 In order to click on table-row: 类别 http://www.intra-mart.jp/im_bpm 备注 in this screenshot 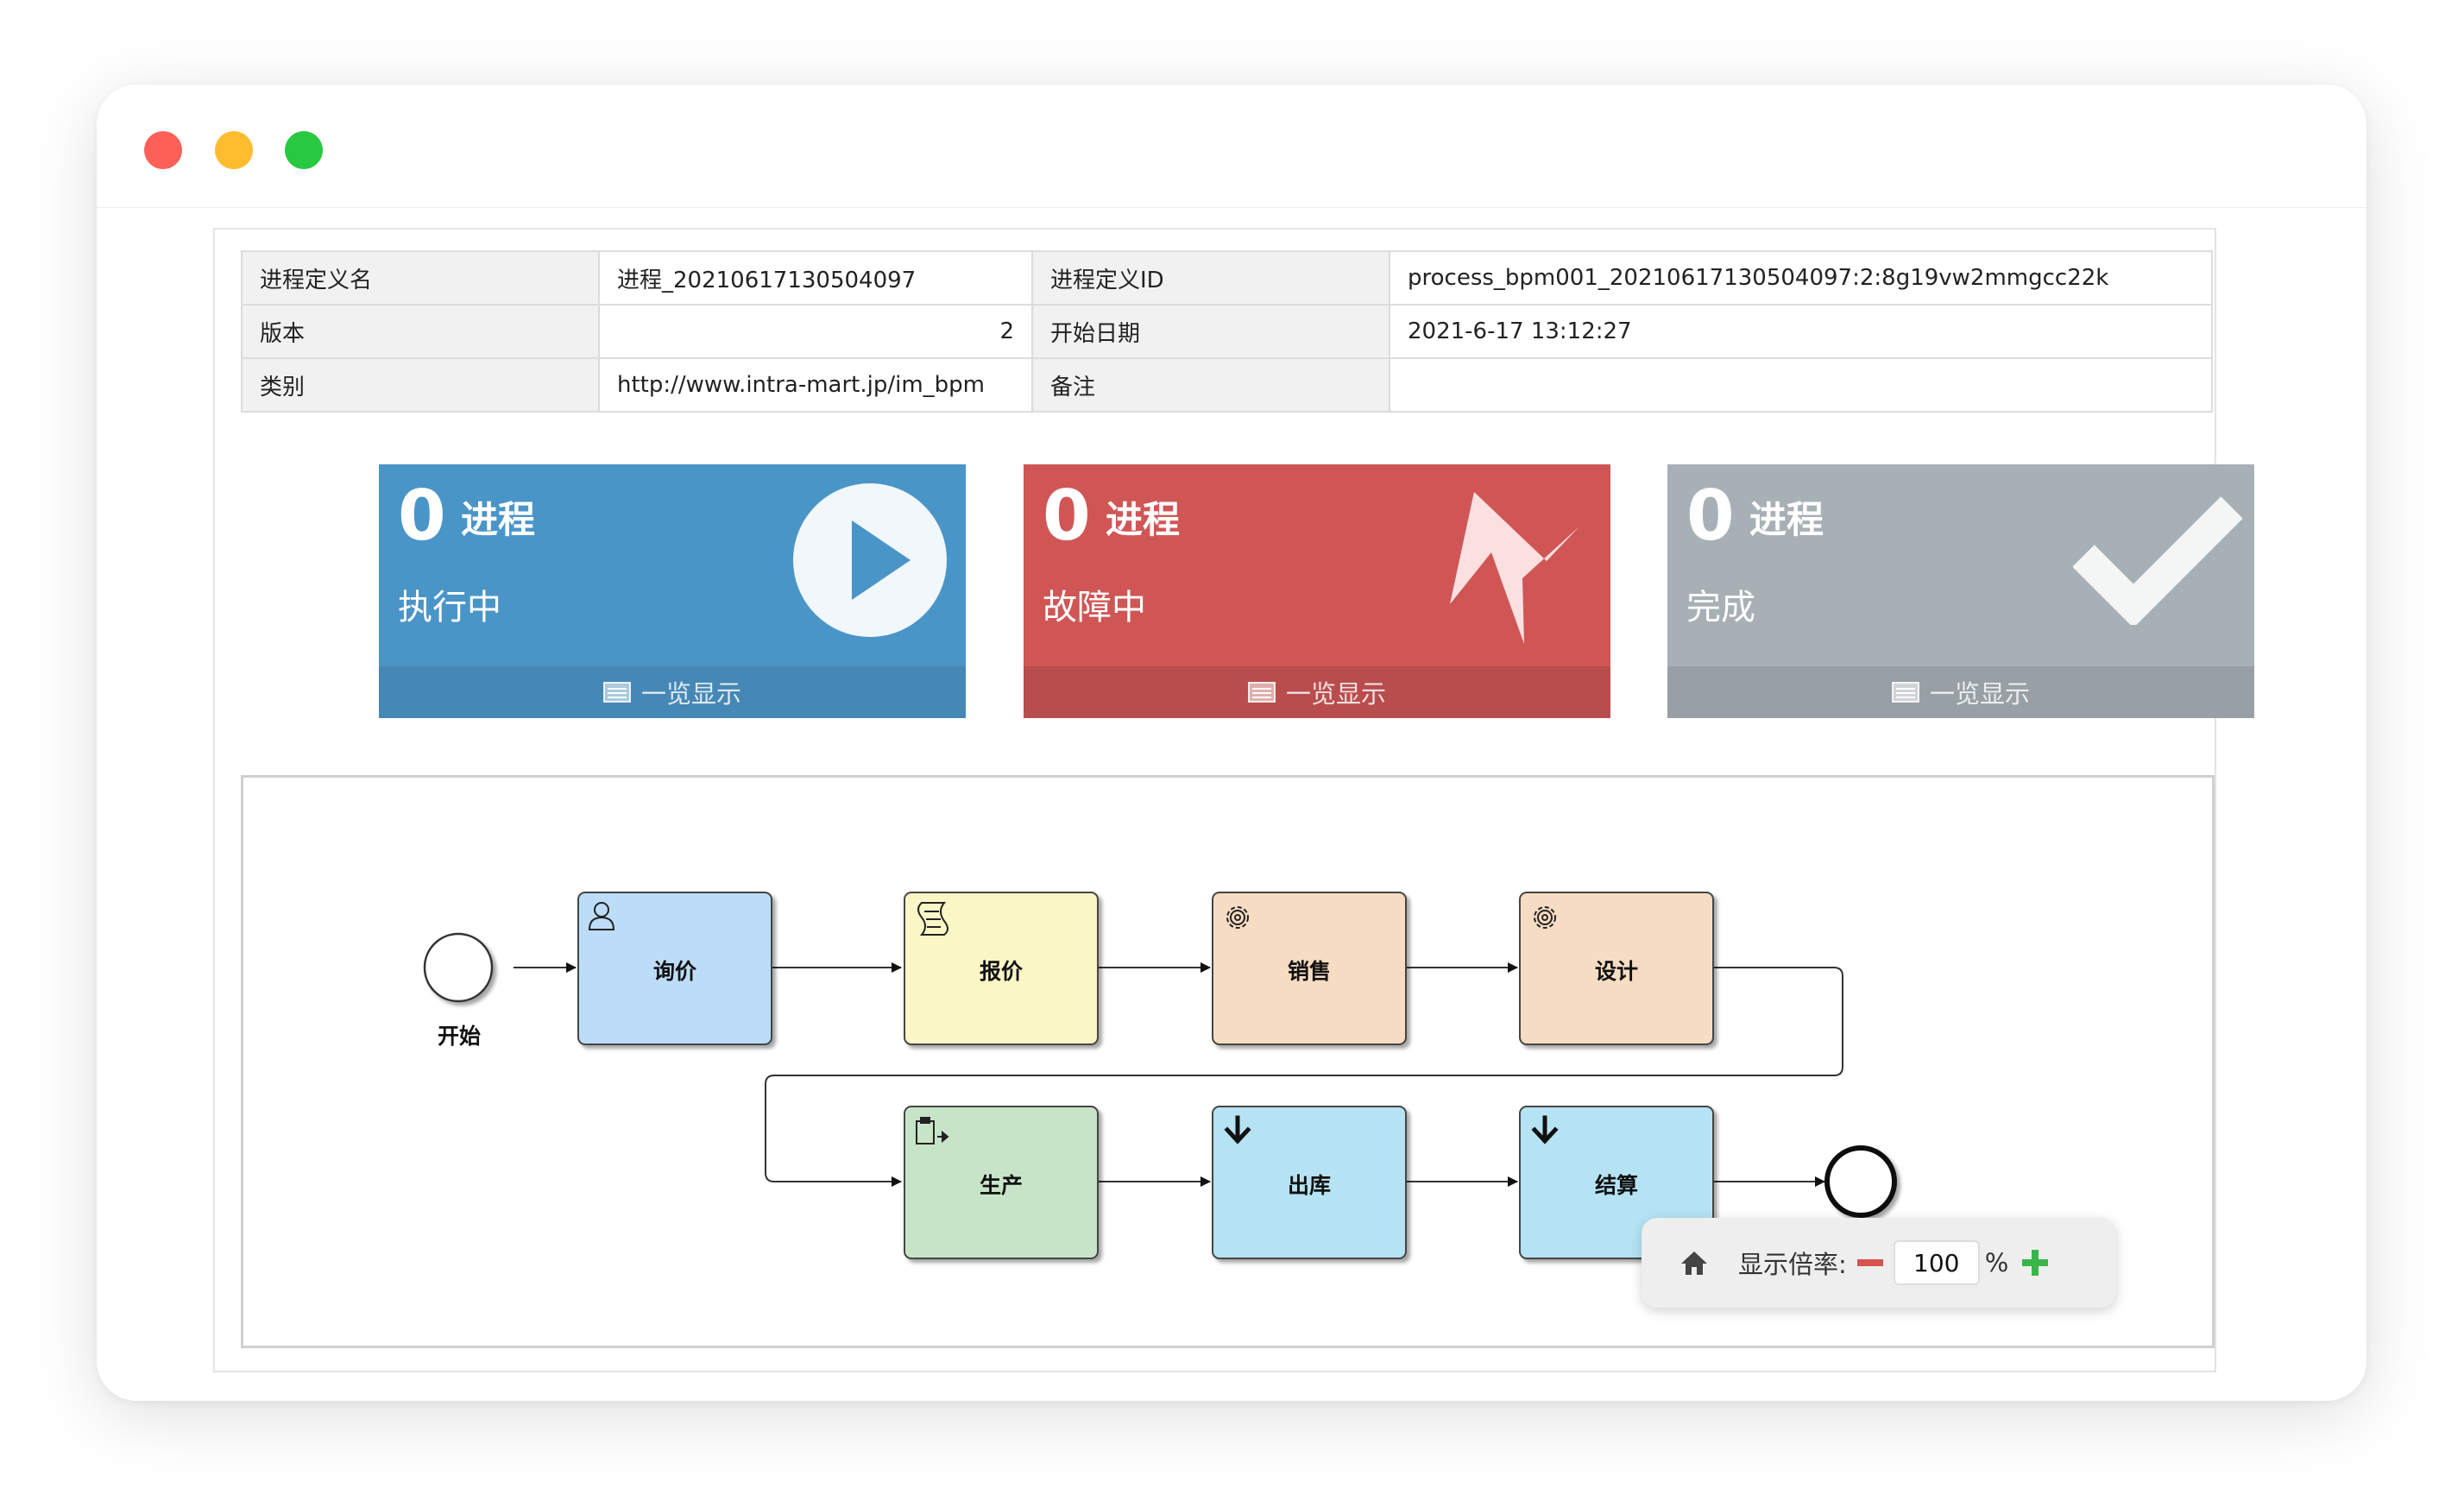, I will do `click(1227, 385)`.